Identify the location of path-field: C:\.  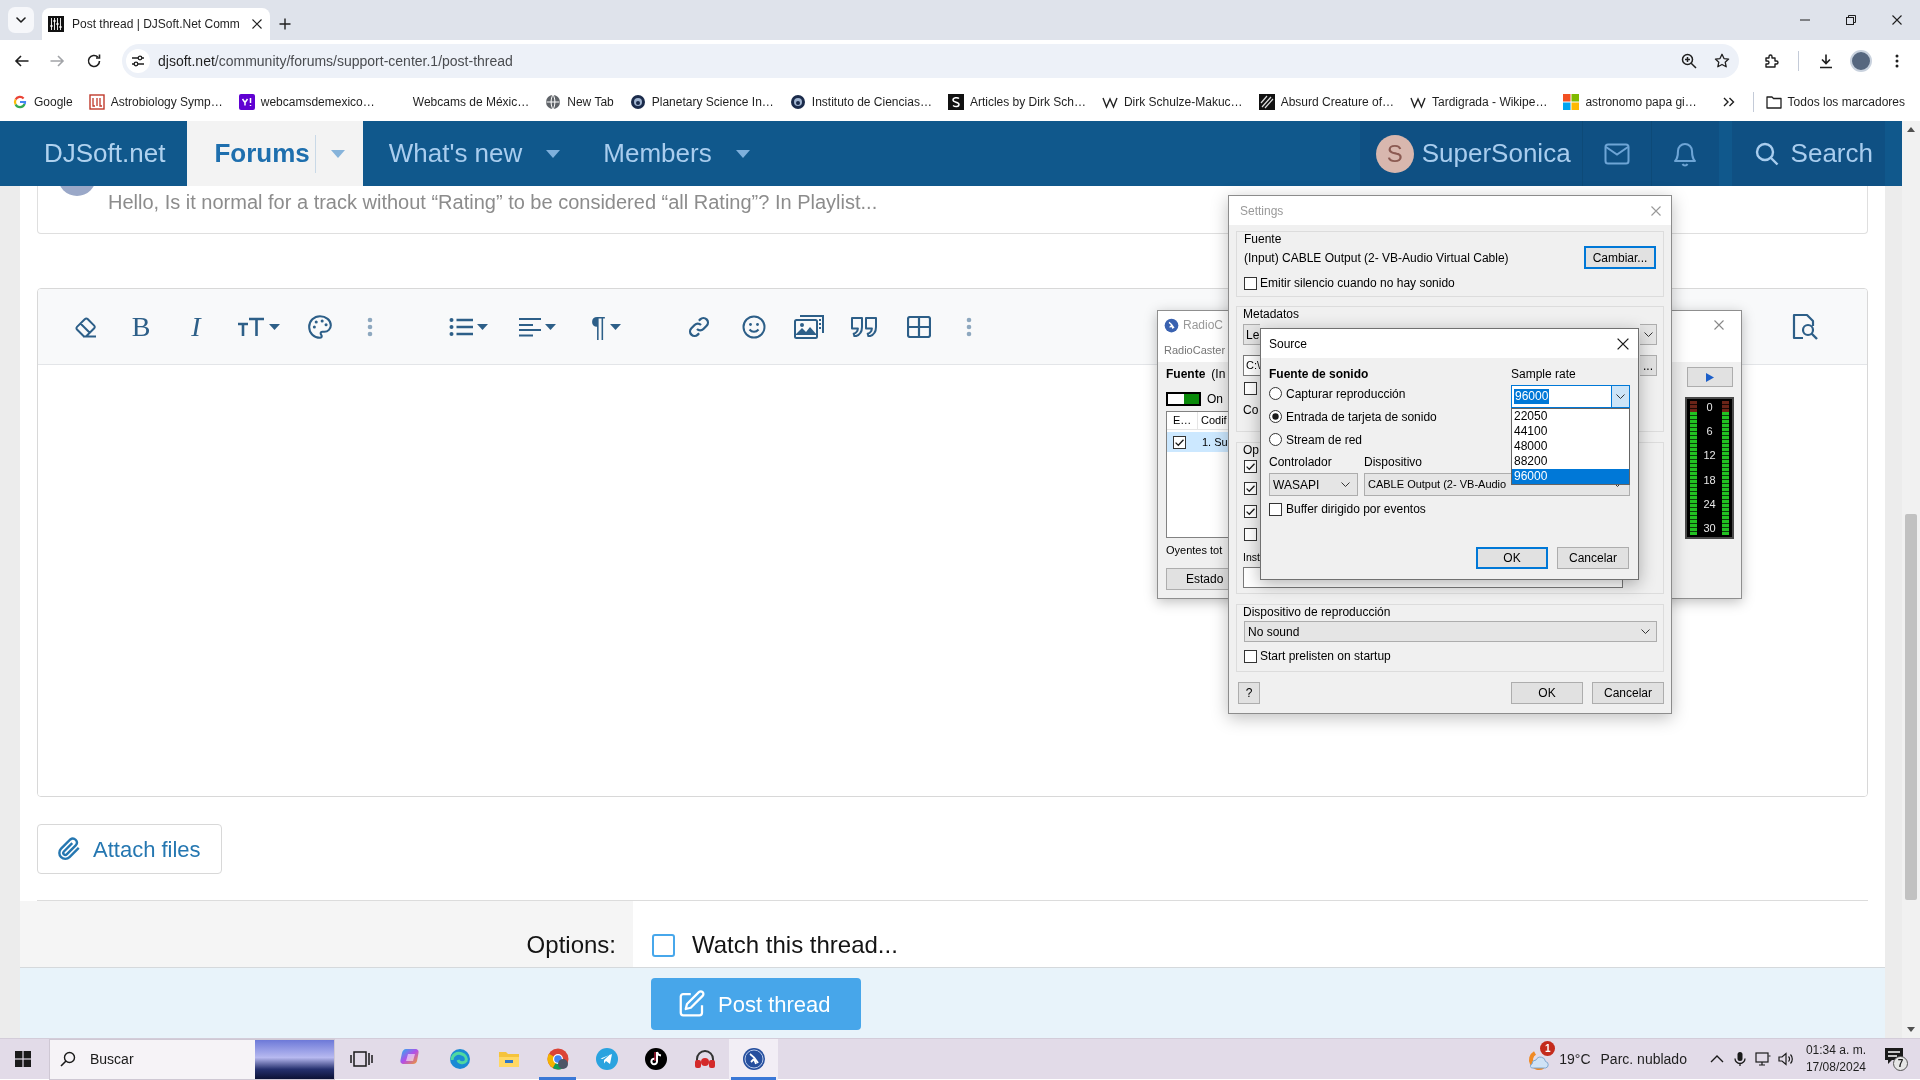
(1251, 365).